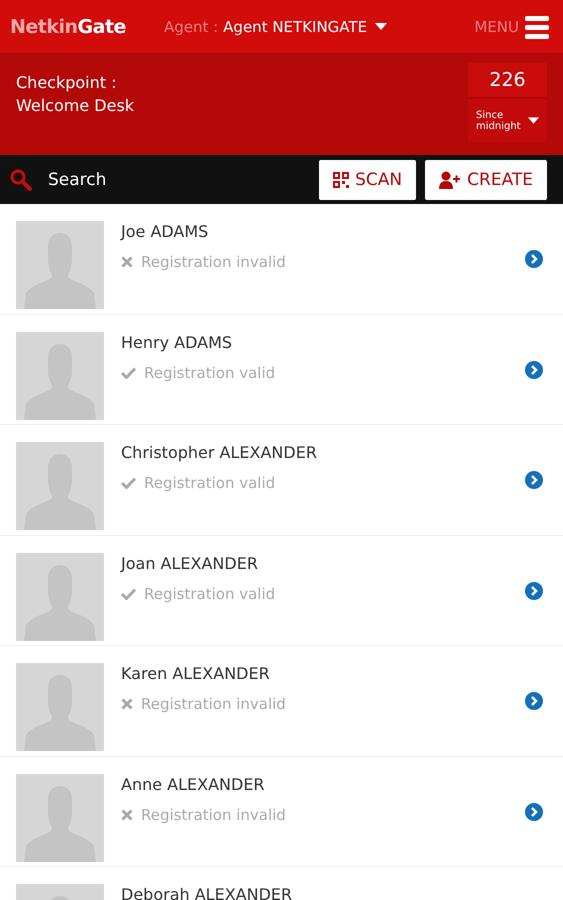  I want to click on create-button: CREATE, so click(486, 180).